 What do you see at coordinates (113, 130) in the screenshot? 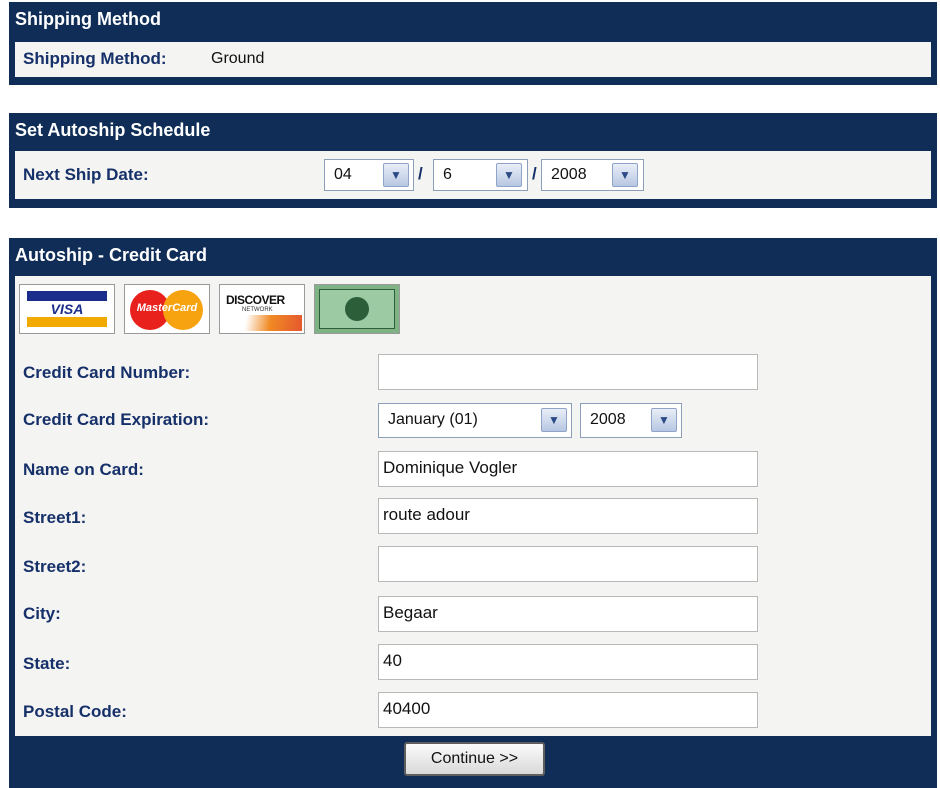
I see `autoship-schedule-title: Set Autoship Schedule` at bounding box center [113, 130].